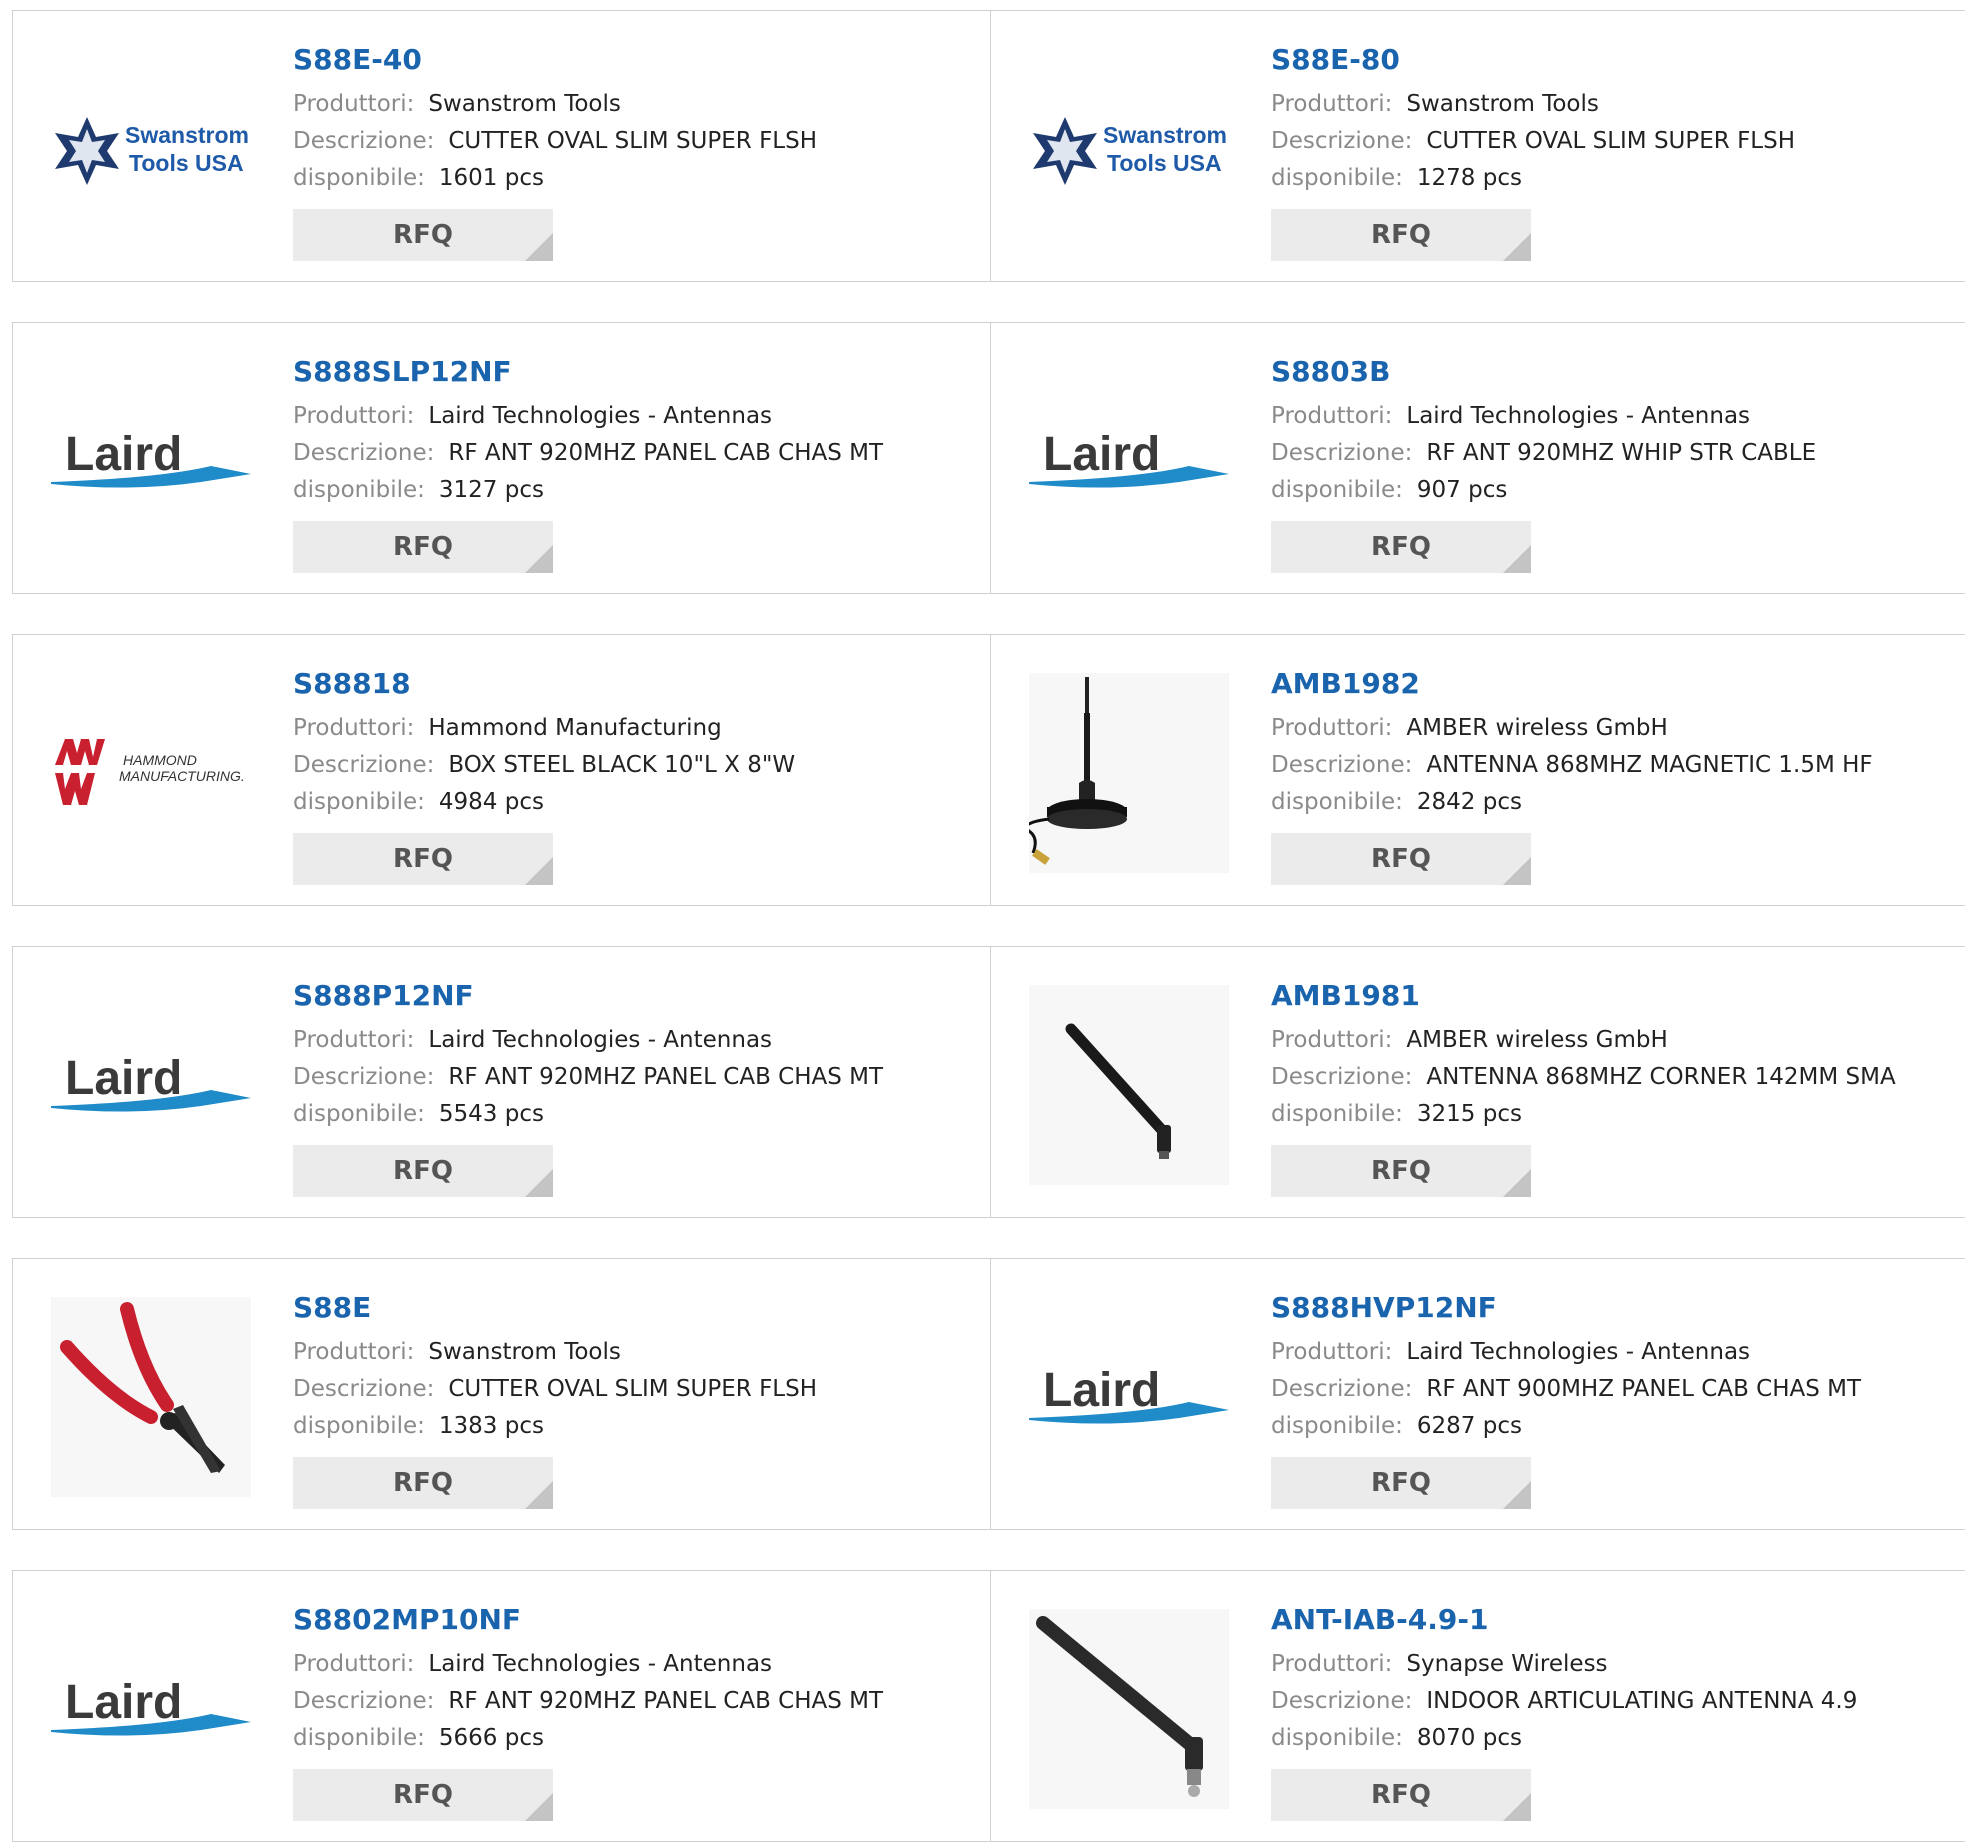  I want to click on producer-value: Synapse Wireless, so click(1507, 1664).